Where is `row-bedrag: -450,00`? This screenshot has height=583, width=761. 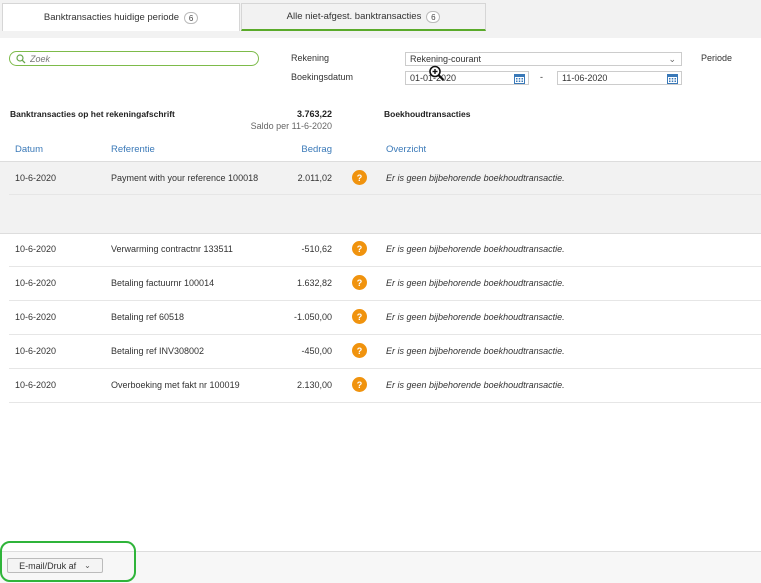 row-bedrag: -450,00 is located at coordinates (316, 351).